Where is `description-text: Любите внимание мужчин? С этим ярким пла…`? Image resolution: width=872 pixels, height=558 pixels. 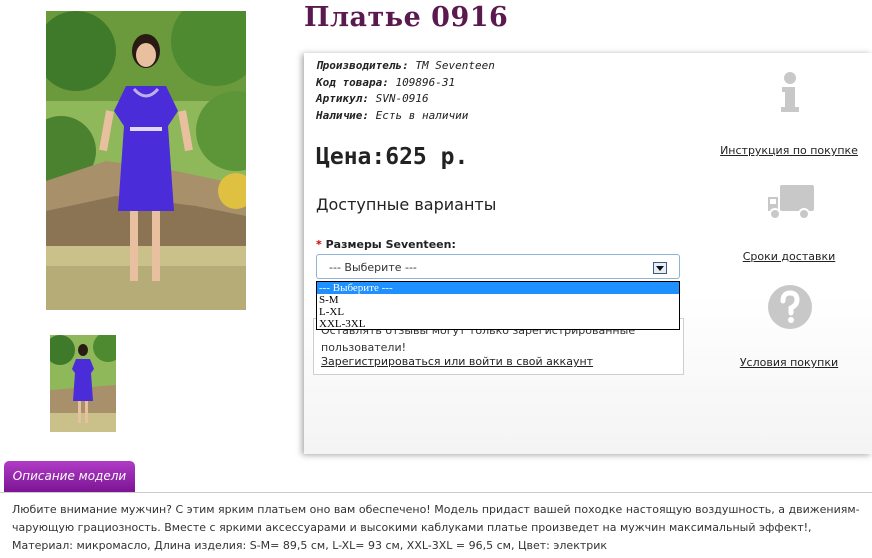
description-text: Любите внимание мужчин? С этим ярким пла… is located at coordinates (436, 527).